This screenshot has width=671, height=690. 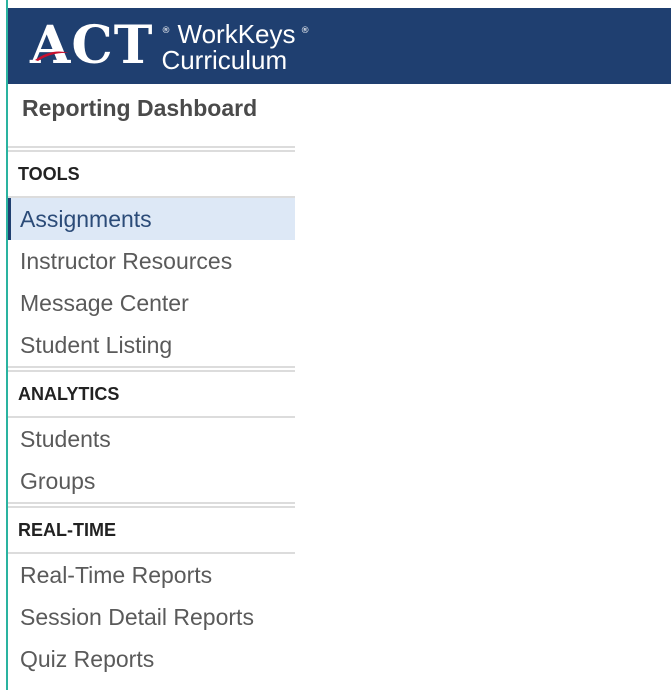 What do you see at coordinates (151, 575) in the screenshot?
I see `sidebar-item-real-time-reports: Real-Time Reports` at bounding box center [151, 575].